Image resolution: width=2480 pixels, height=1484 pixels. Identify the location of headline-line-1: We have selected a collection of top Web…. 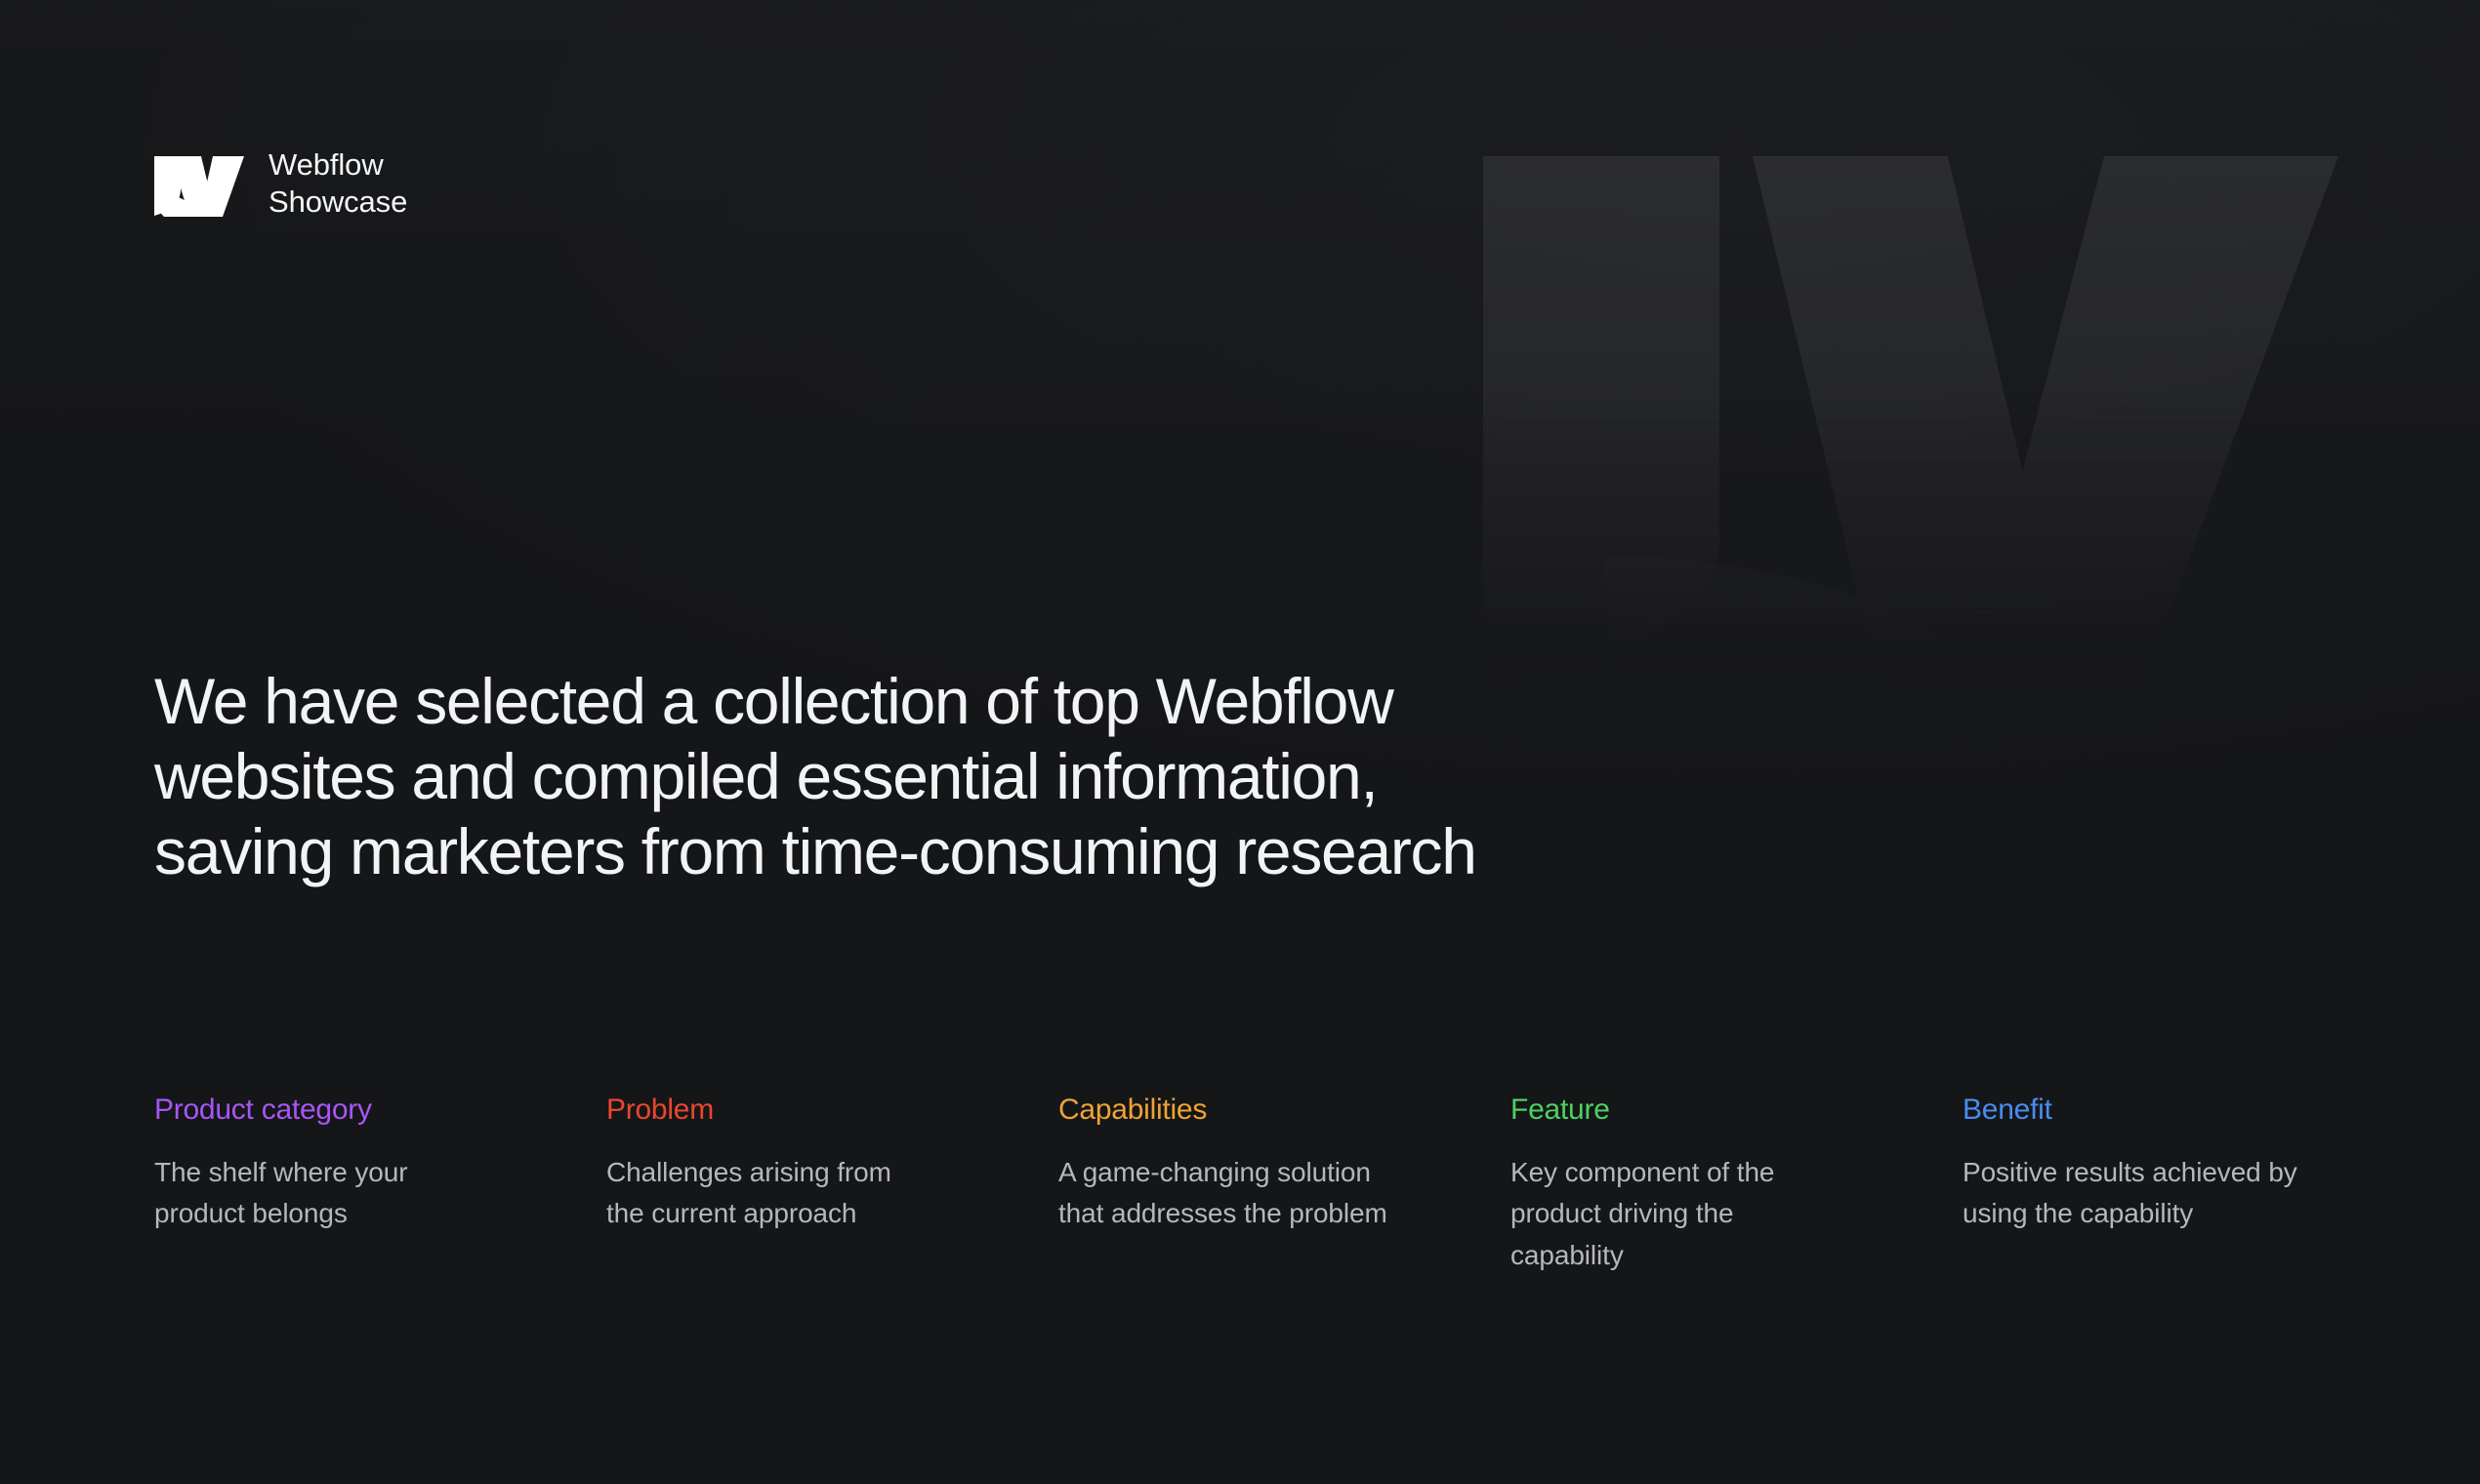
(774, 701).